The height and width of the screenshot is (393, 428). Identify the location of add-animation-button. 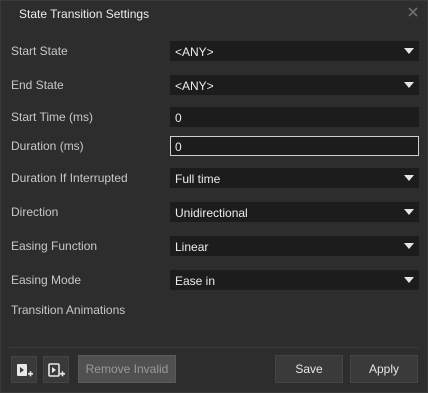
(24, 369).